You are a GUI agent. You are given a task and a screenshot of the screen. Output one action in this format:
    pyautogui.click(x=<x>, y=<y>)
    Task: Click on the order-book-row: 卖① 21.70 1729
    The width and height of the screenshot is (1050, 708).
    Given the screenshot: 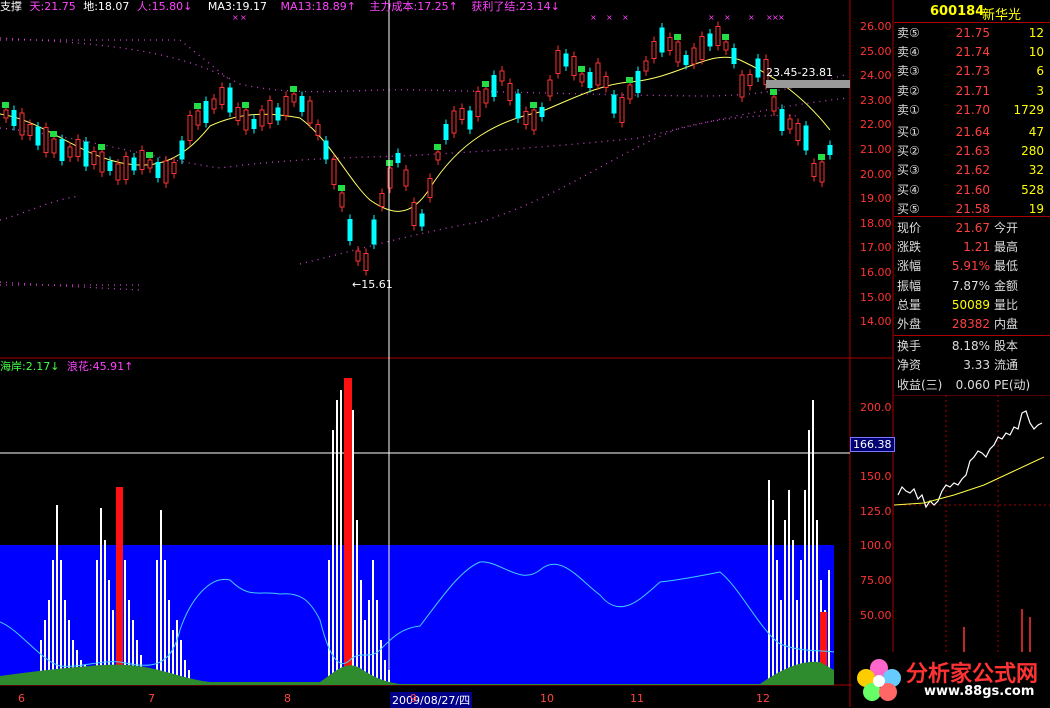 What is the action you would take?
    pyautogui.click(x=972, y=110)
    